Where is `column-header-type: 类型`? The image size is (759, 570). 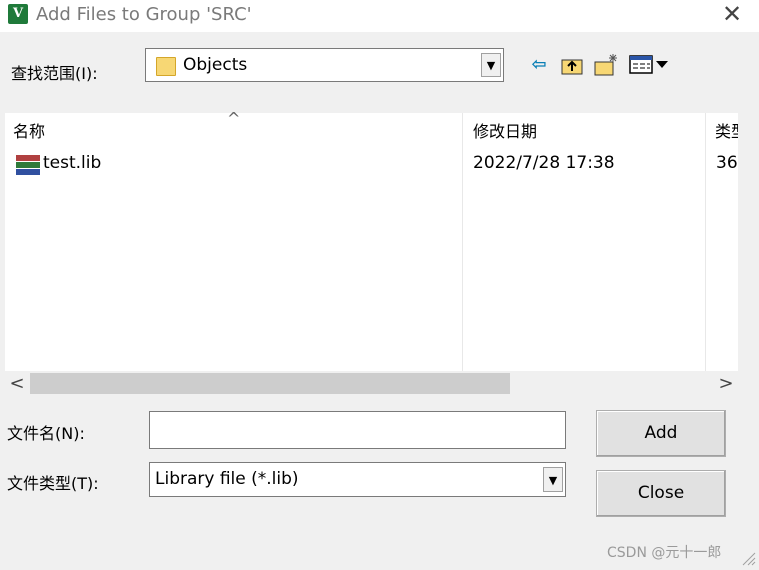 column-header-type: 类型 is located at coordinates (726, 132).